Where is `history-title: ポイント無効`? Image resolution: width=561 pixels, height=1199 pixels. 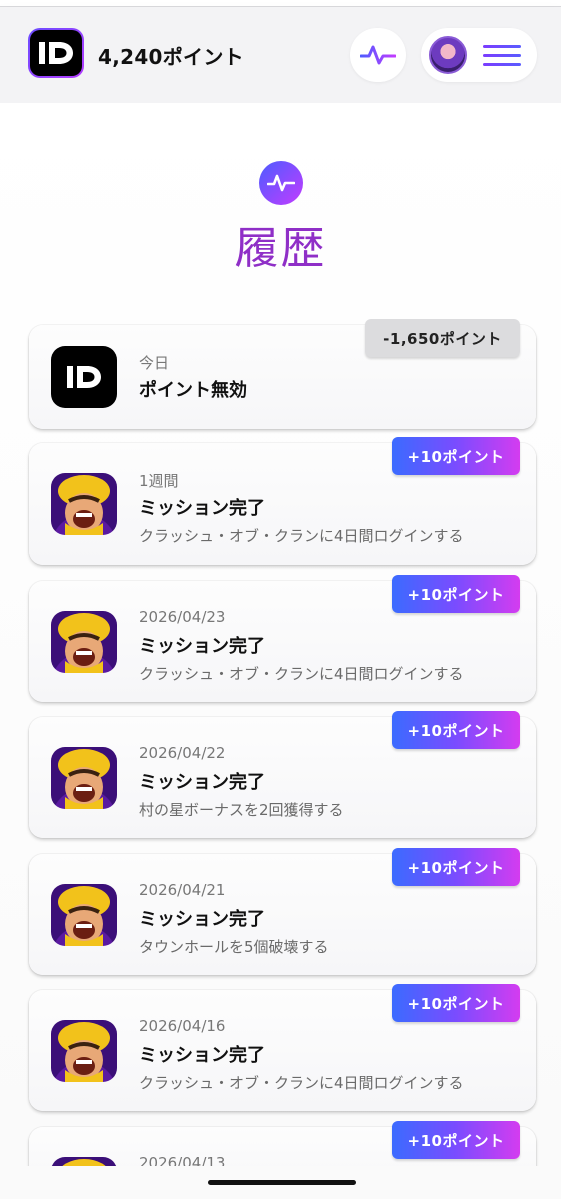
history-title: ポイント無効 is located at coordinates (193, 390).